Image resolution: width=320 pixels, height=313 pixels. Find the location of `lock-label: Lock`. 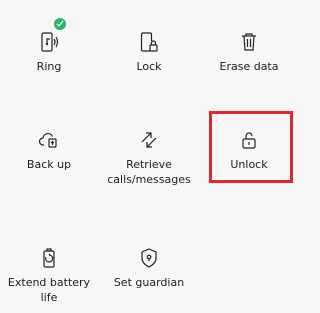

lock-label: Lock is located at coordinates (149, 66).